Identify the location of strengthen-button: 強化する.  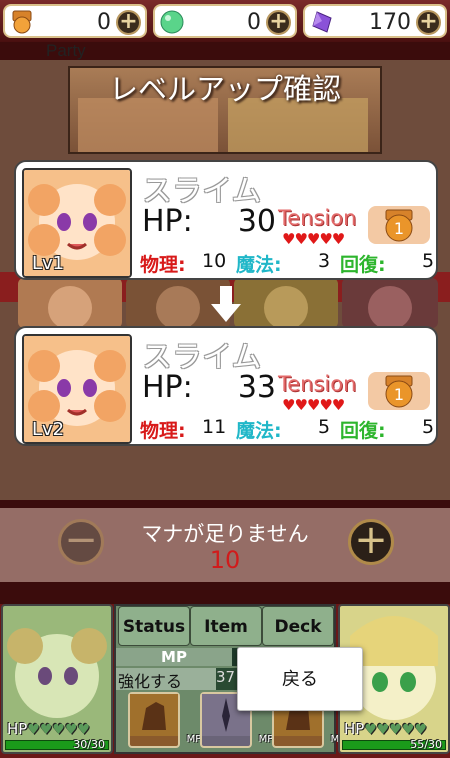
(166, 679).